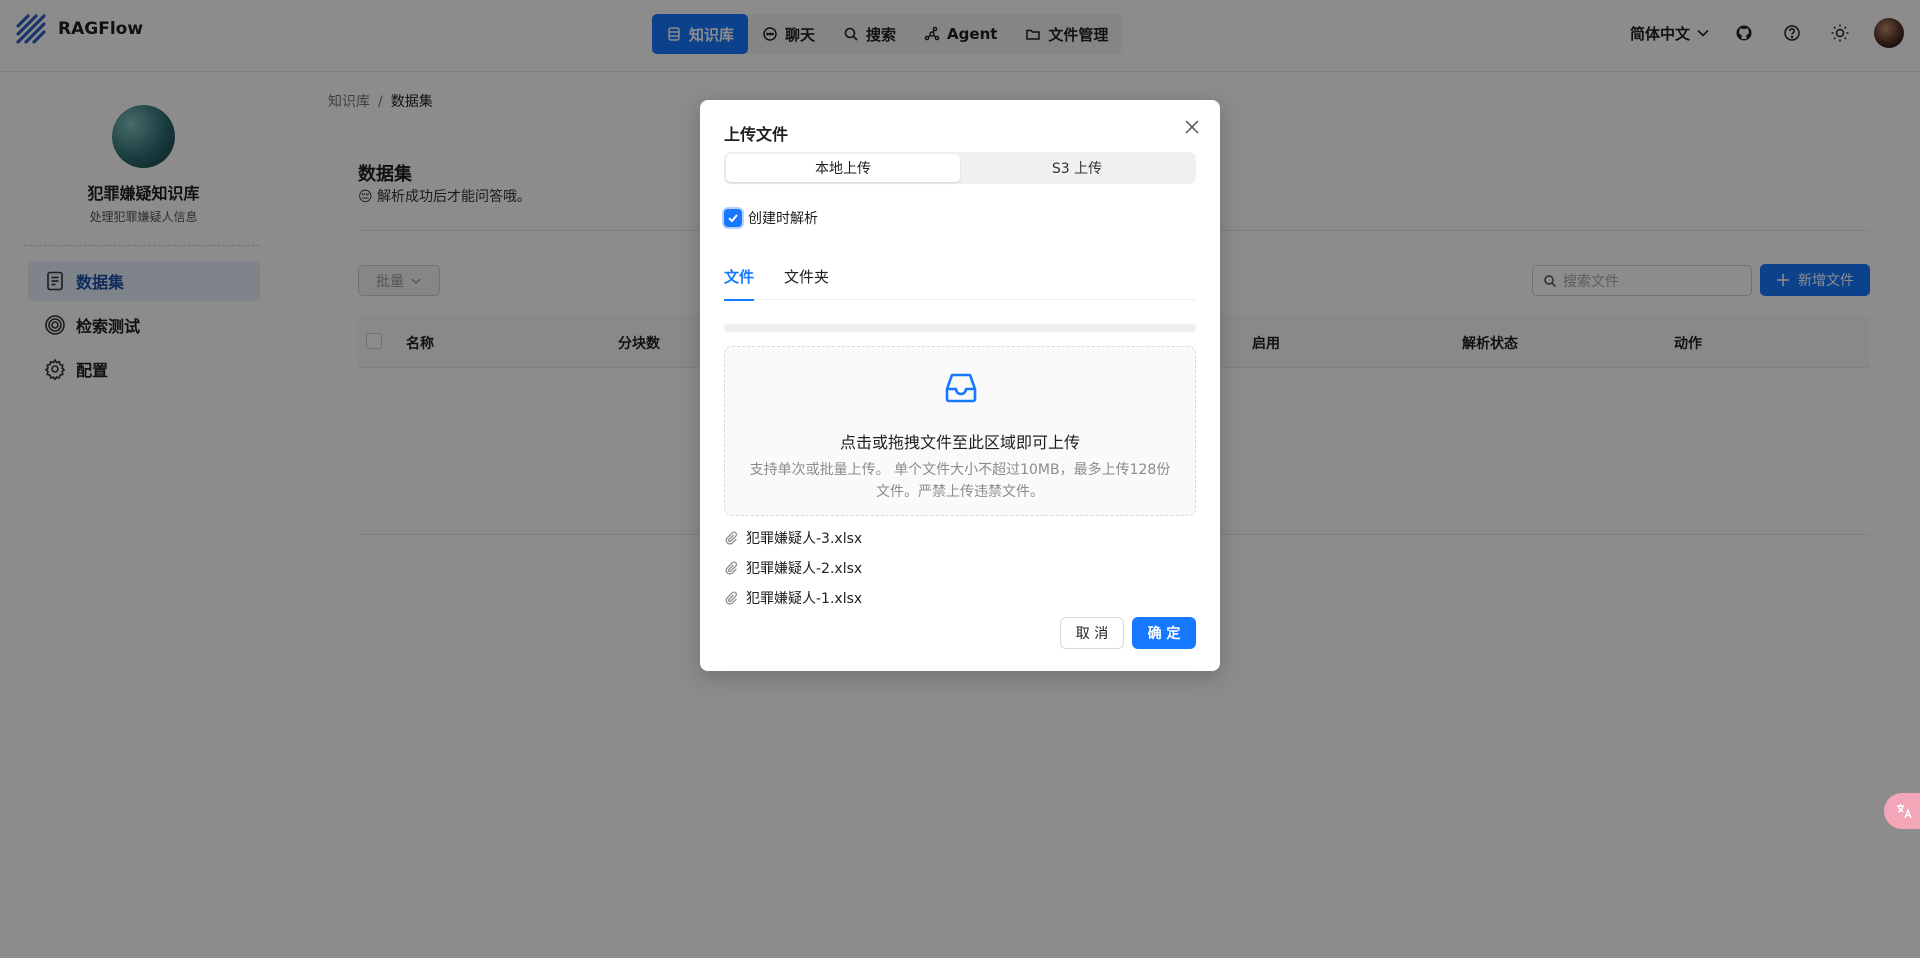 This screenshot has height=958, width=1920. I want to click on tab-file: 文件, so click(739, 283).